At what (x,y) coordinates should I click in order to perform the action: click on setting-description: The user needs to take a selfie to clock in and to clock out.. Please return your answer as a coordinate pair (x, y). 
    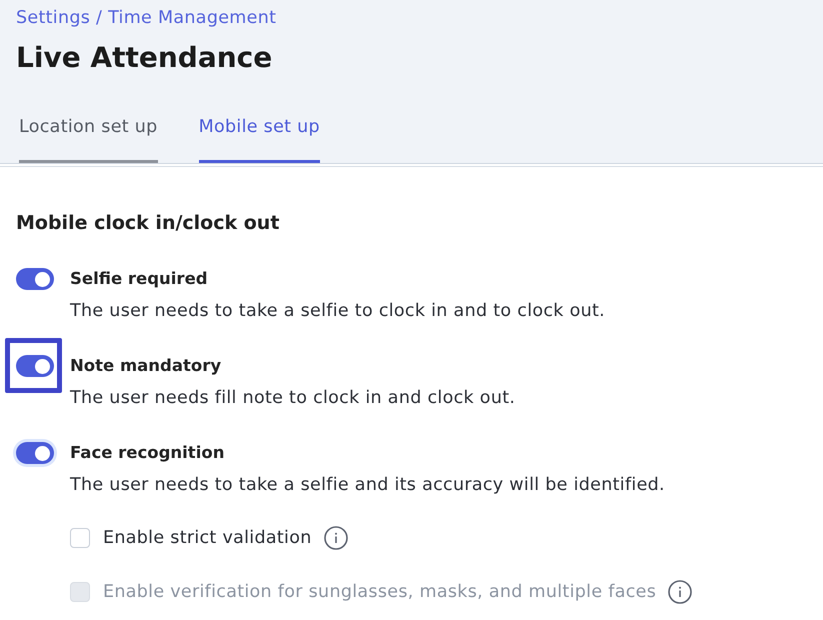
    Looking at the image, I should click on (338, 311).